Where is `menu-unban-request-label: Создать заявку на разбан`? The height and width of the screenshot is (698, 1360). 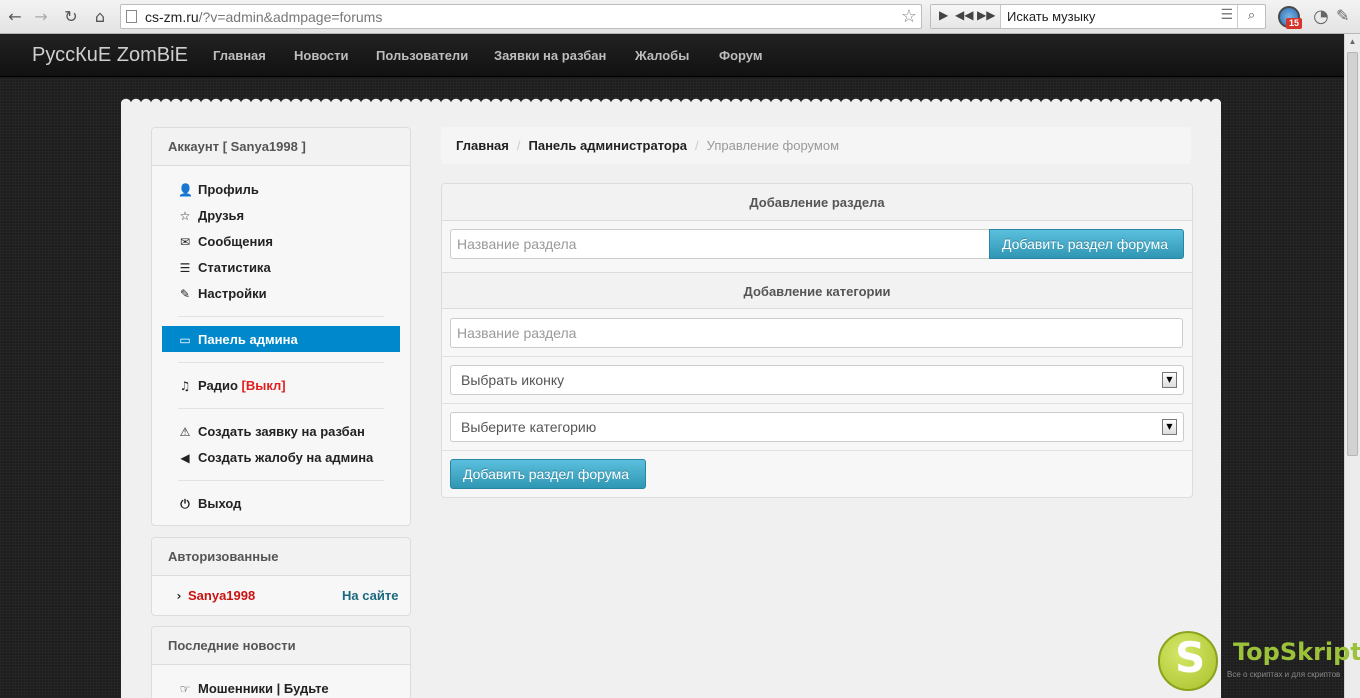 menu-unban-request-label: Создать заявку на разбан is located at coordinates (281, 431).